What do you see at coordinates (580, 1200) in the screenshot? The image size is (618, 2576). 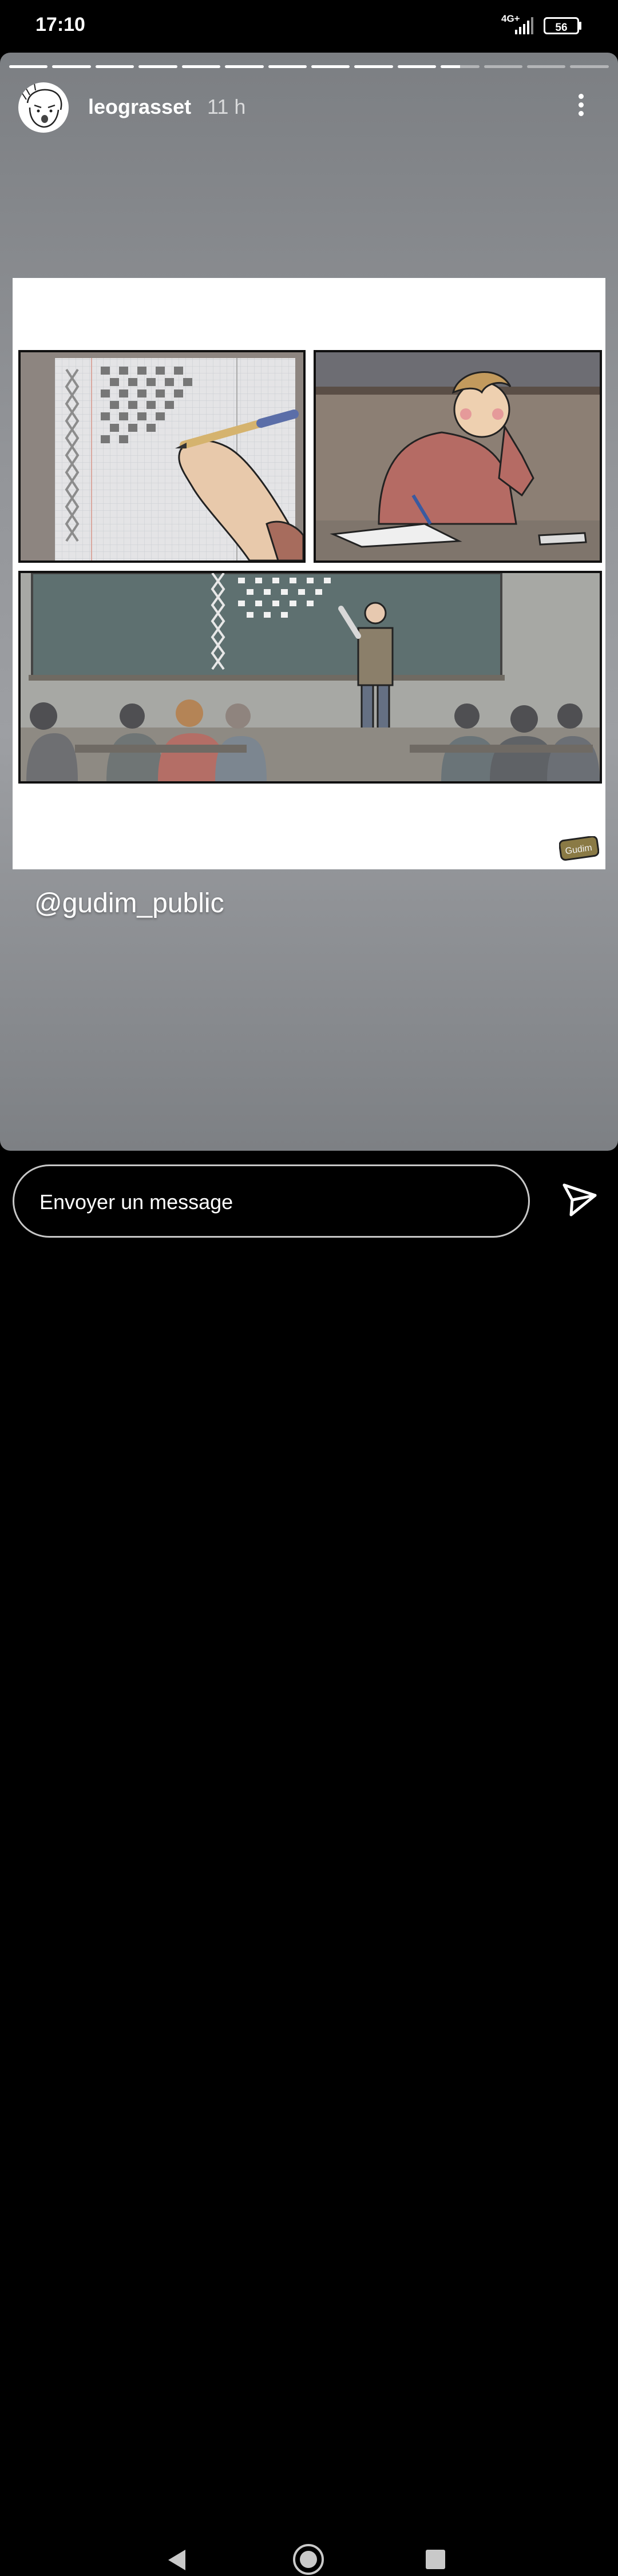 I see `send-icon` at bounding box center [580, 1200].